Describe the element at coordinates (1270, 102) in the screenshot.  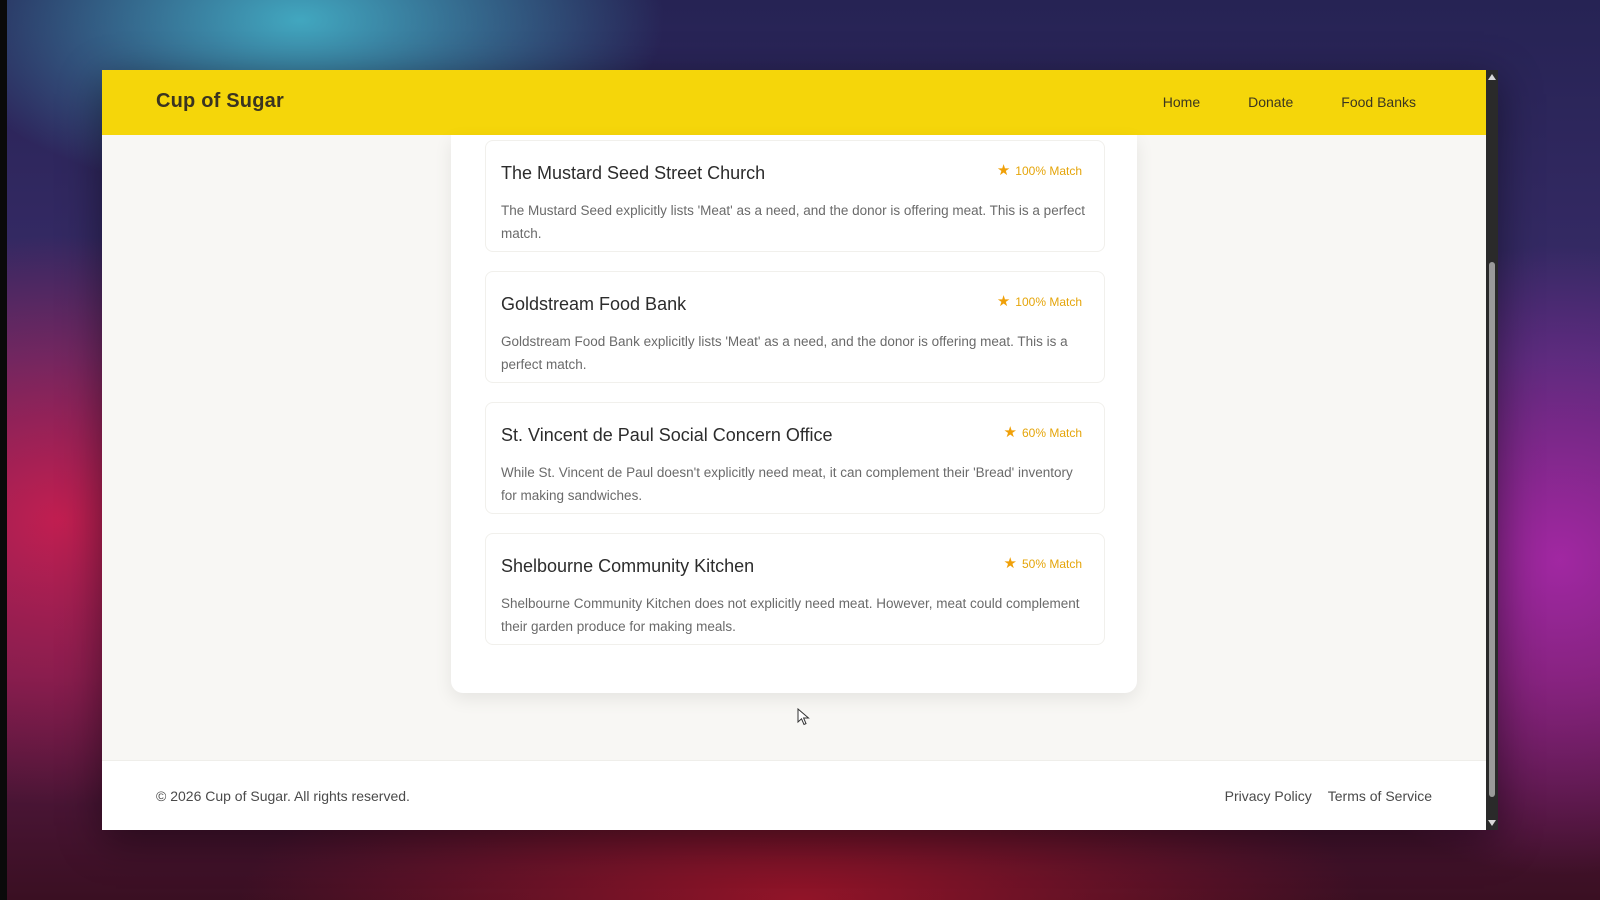
I see `nav-donate-link: Donate` at that location.